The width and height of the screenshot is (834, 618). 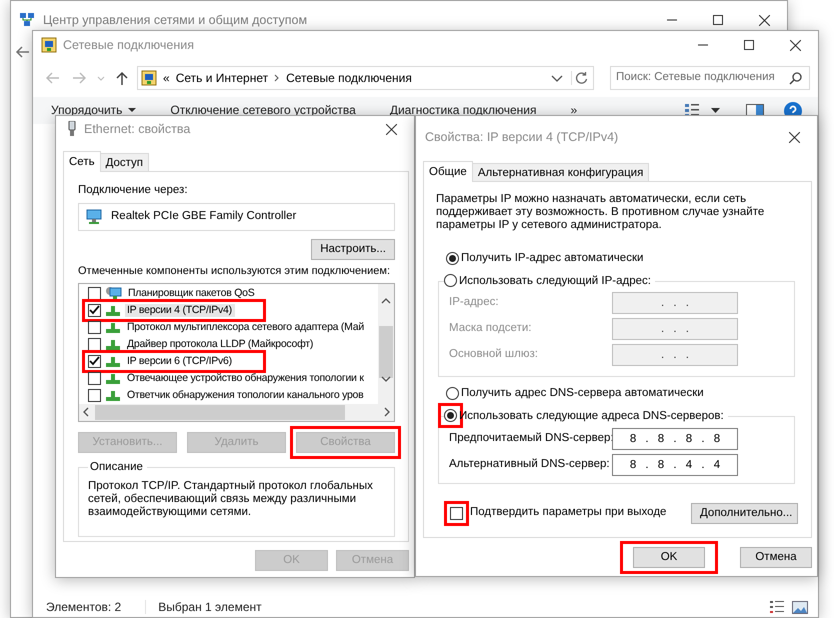 I want to click on tab: Общие, so click(x=448, y=171).